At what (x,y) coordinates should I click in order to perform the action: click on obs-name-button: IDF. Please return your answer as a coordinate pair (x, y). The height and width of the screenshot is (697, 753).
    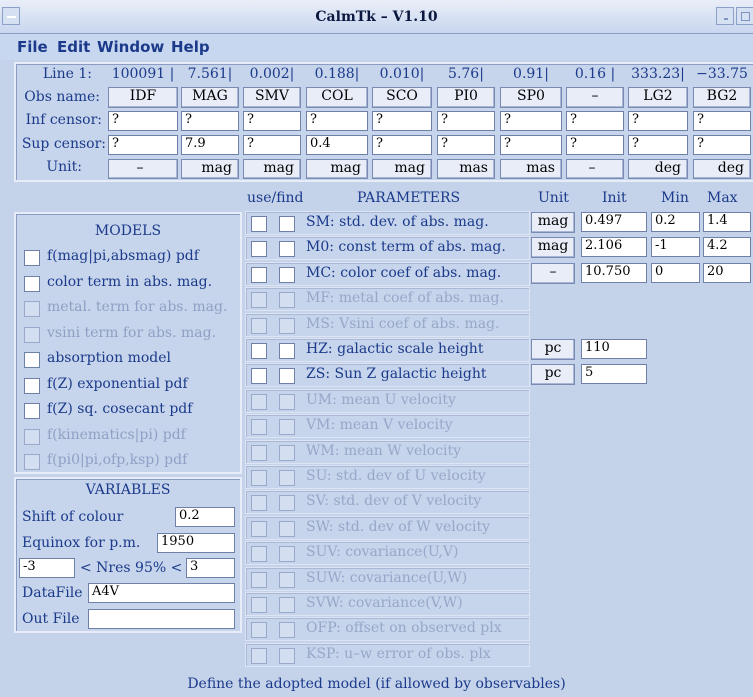
    Looking at the image, I should click on (143, 97).